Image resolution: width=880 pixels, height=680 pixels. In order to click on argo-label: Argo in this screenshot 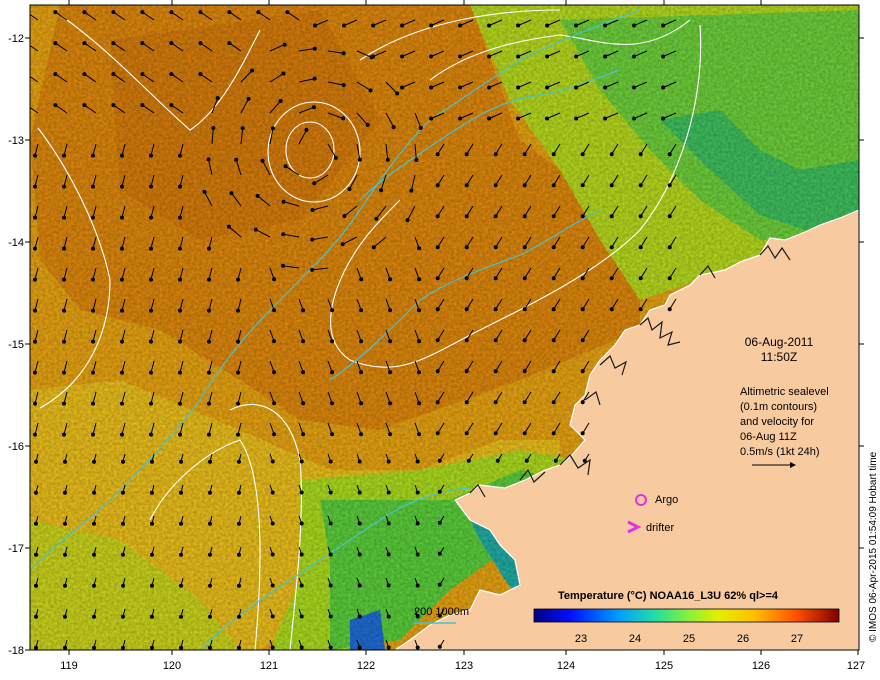, I will do `click(666, 500)`.